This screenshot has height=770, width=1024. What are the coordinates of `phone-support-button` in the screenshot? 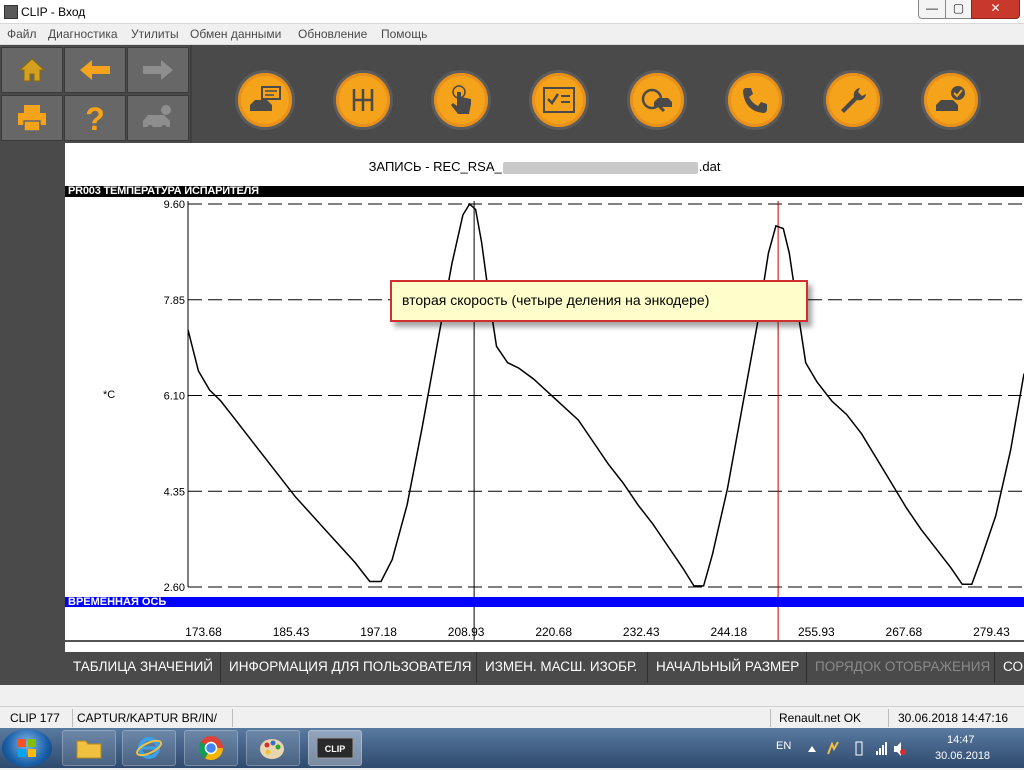 It's located at (755, 100).